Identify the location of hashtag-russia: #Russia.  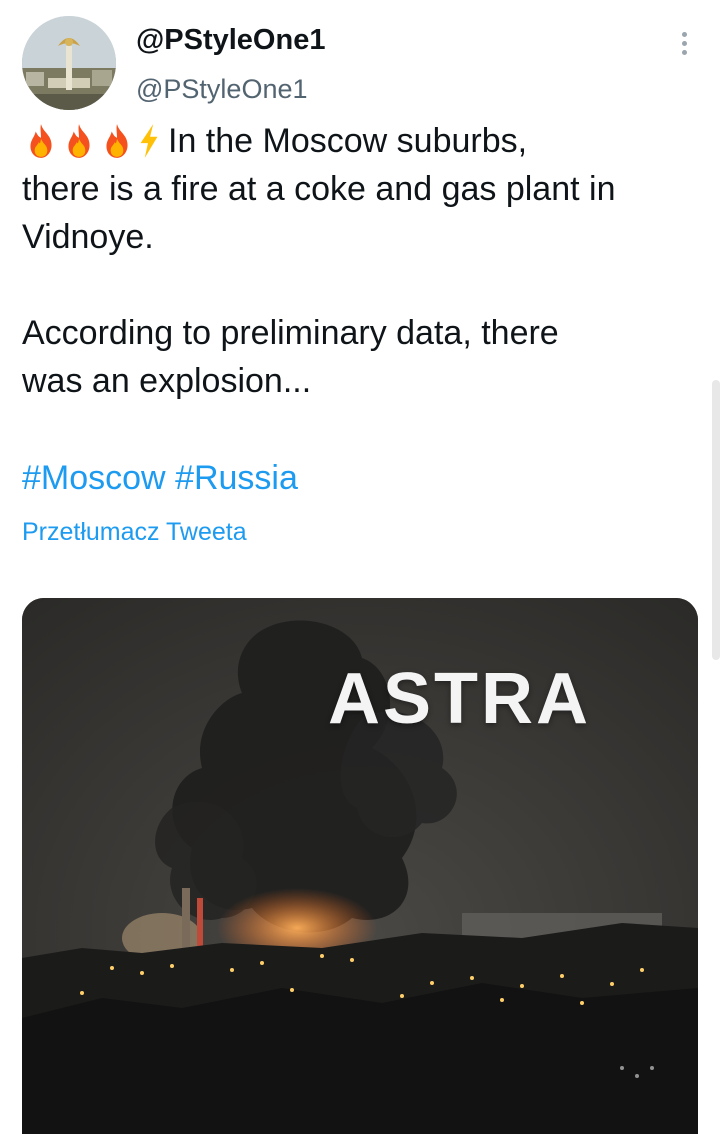
(236, 478).